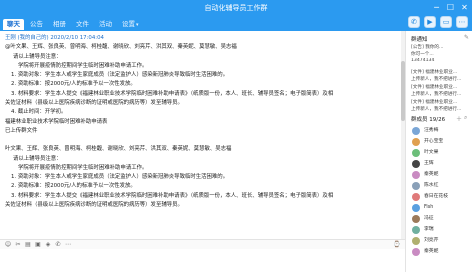 The height and width of the screenshot is (272, 472). Describe the element at coordinates (442, 219) in the screenshot. I see `member-item: 冯征` at that location.